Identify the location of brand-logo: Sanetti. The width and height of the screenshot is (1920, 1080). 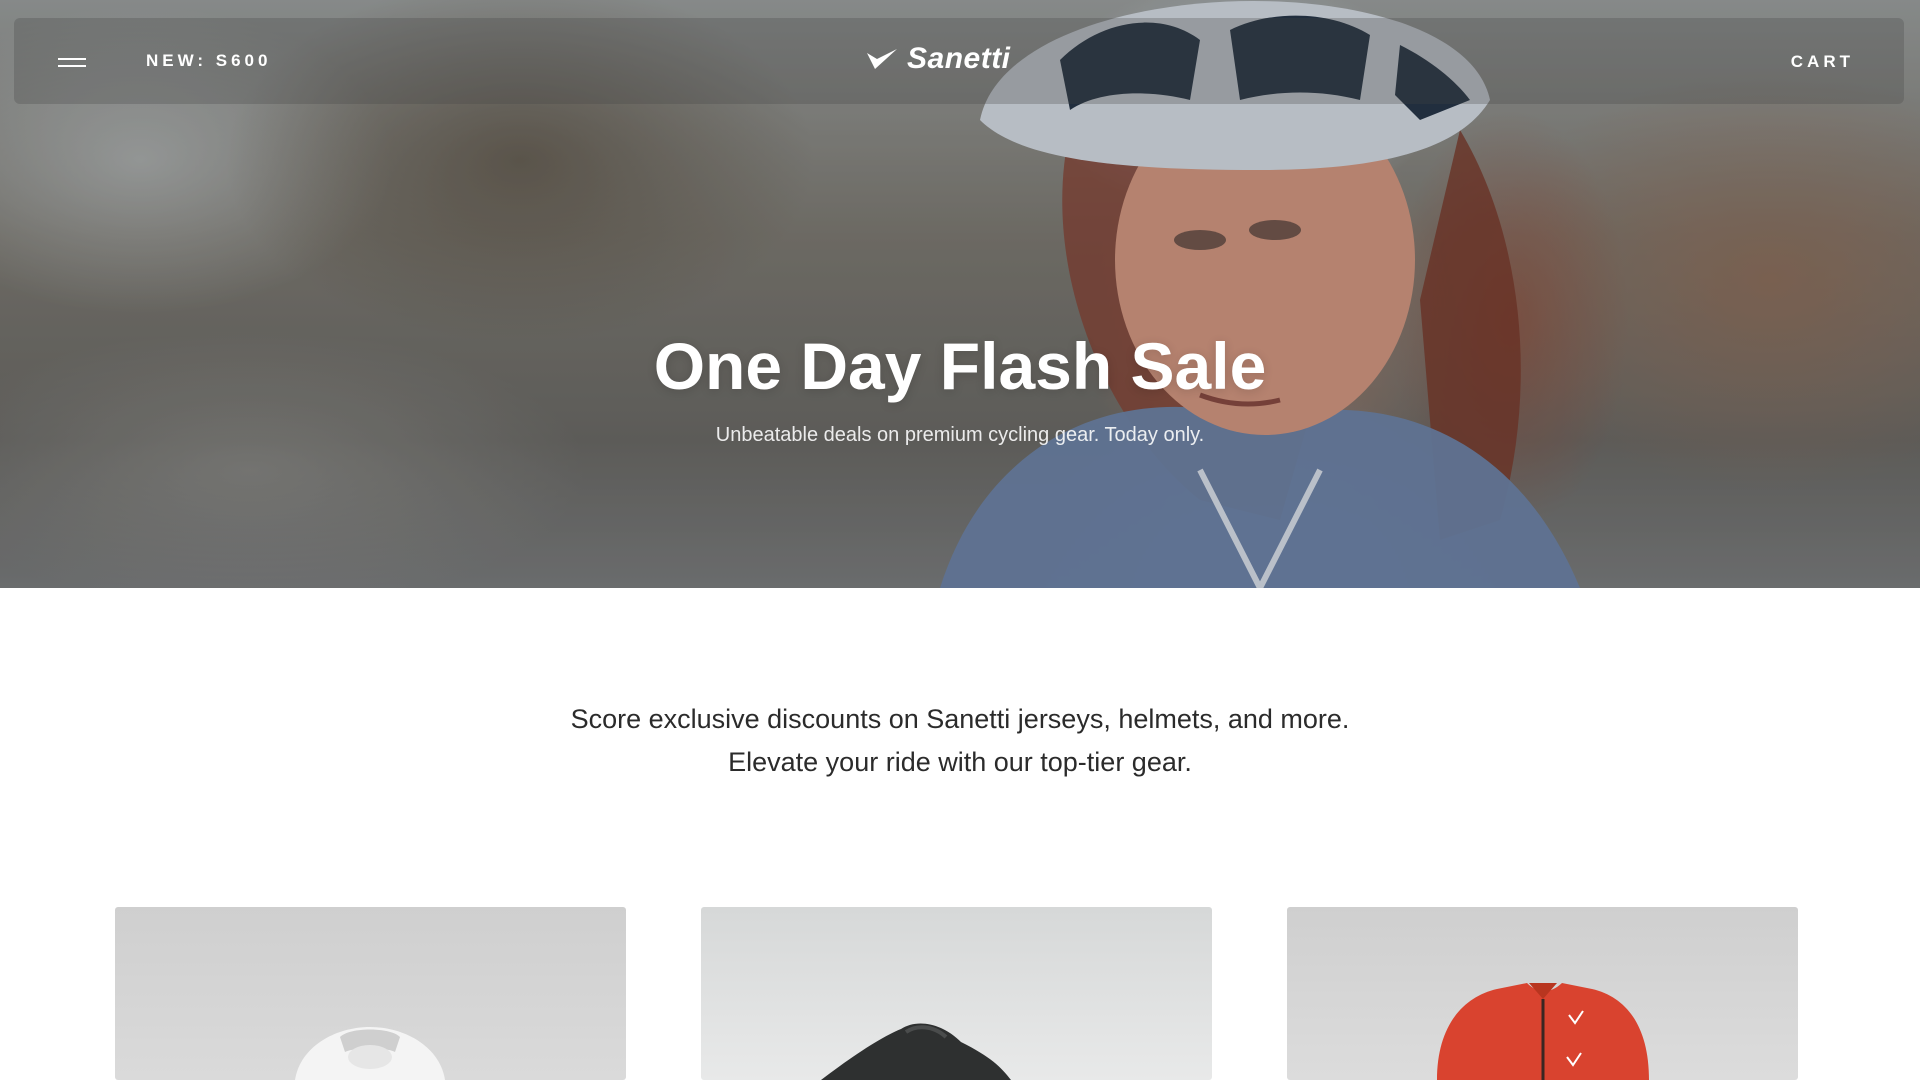
(938, 59).